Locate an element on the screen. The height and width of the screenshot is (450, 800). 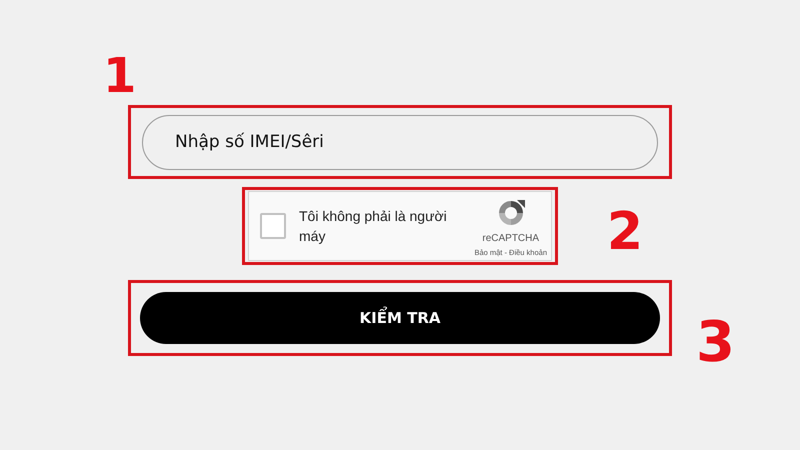
brand-name: reCAPTCHA is located at coordinates (511, 238).